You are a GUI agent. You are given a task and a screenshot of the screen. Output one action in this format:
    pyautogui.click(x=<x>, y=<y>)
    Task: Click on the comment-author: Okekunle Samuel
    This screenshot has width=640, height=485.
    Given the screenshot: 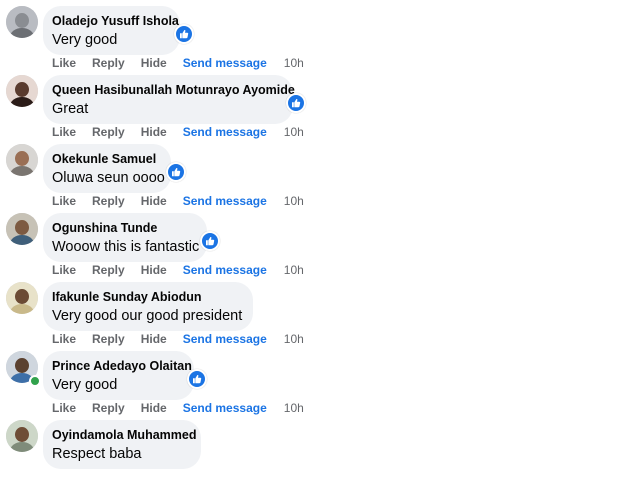 What is the action you would take?
    pyautogui.click(x=105, y=159)
    